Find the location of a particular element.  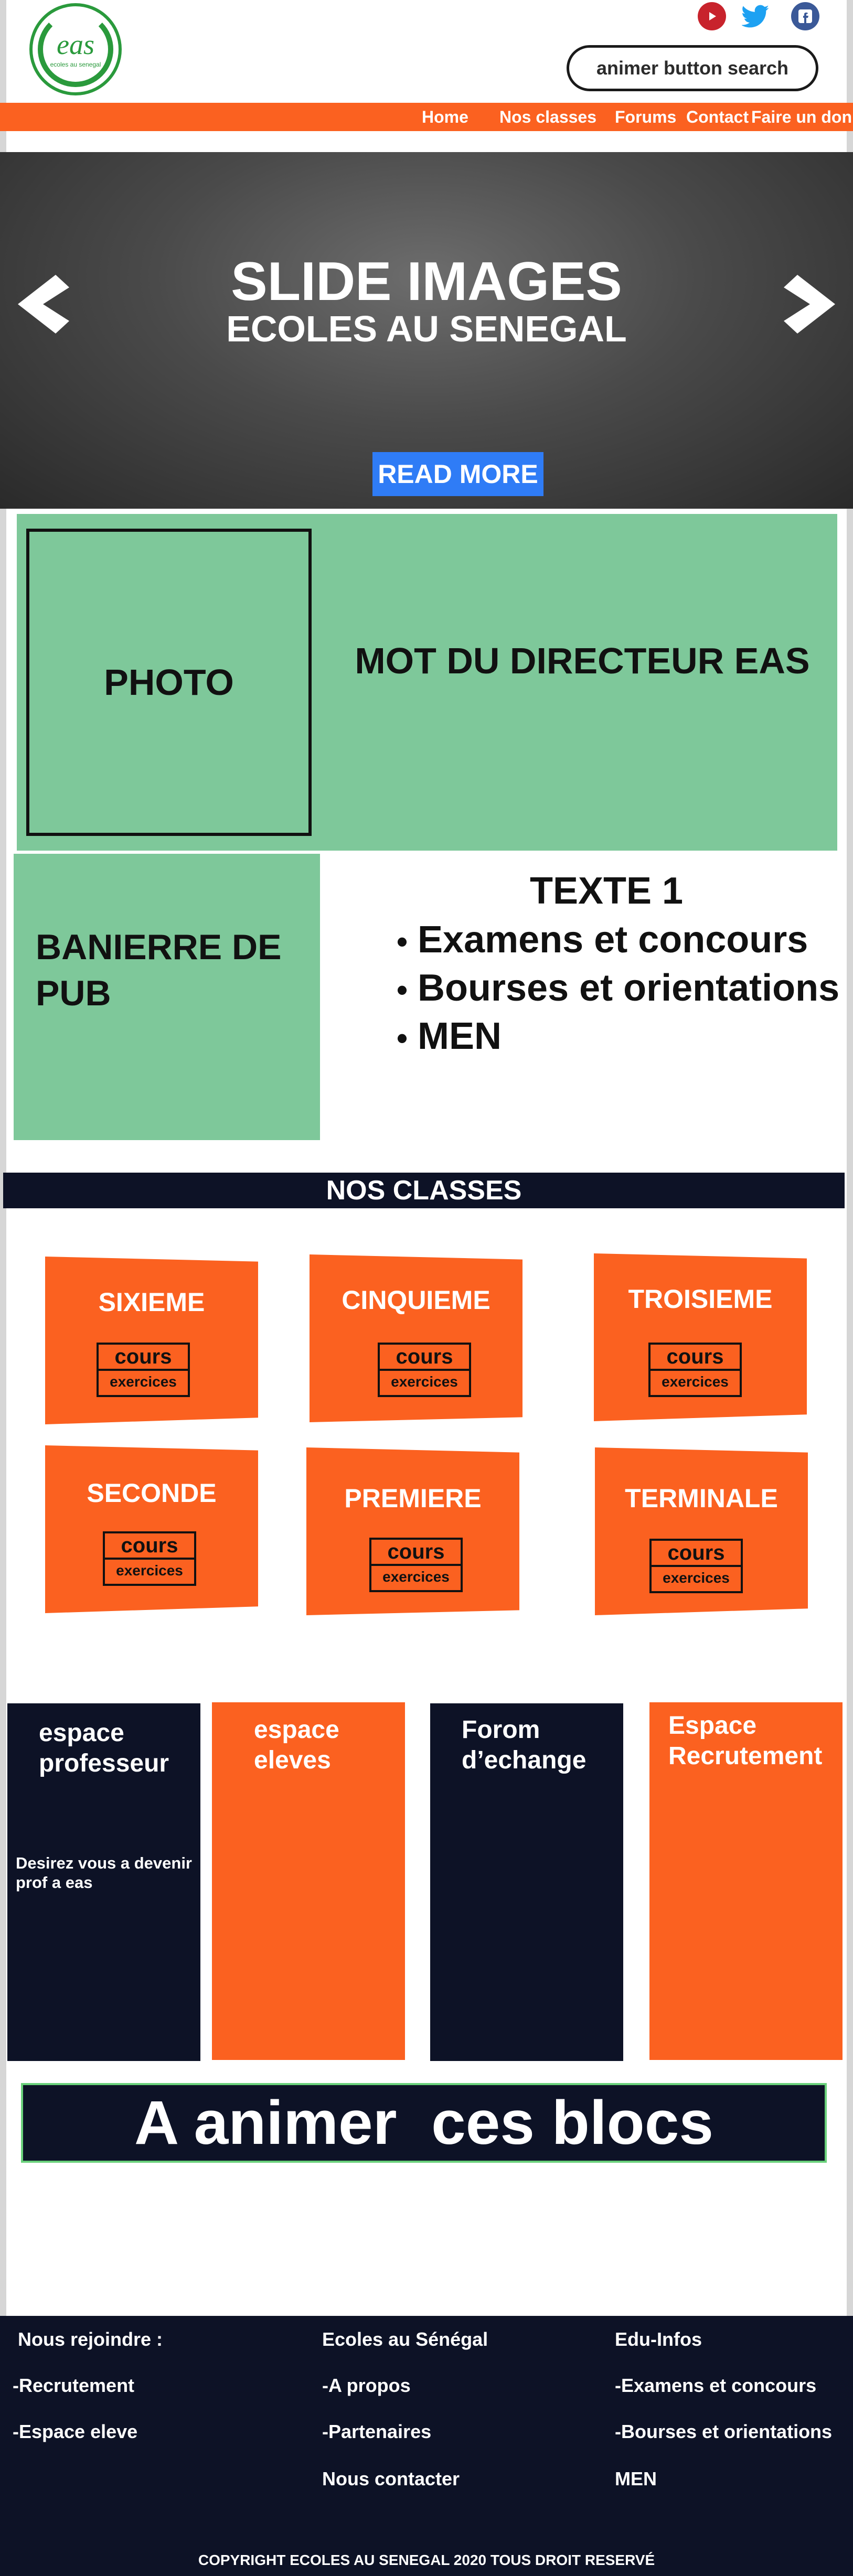

espace-professeur-title: espace professeur is located at coordinates (104, 1748).